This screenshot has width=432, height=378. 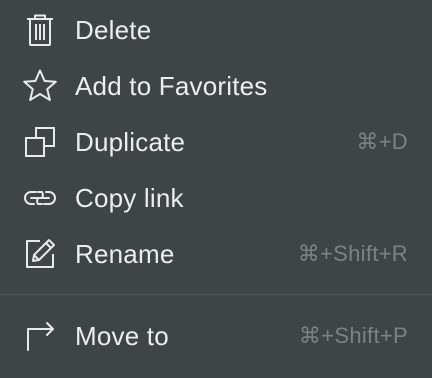 I want to click on menu-item-label: Move to, so click(x=122, y=335).